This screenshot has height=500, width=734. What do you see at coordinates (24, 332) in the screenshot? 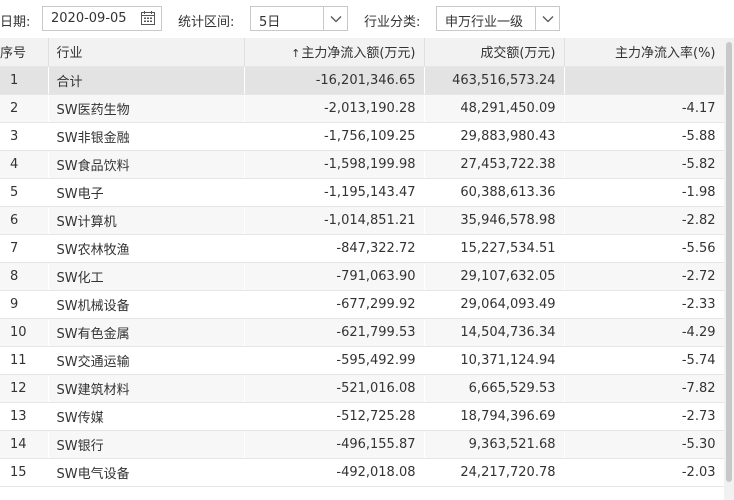
I see `cell-index: 10` at bounding box center [24, 332].